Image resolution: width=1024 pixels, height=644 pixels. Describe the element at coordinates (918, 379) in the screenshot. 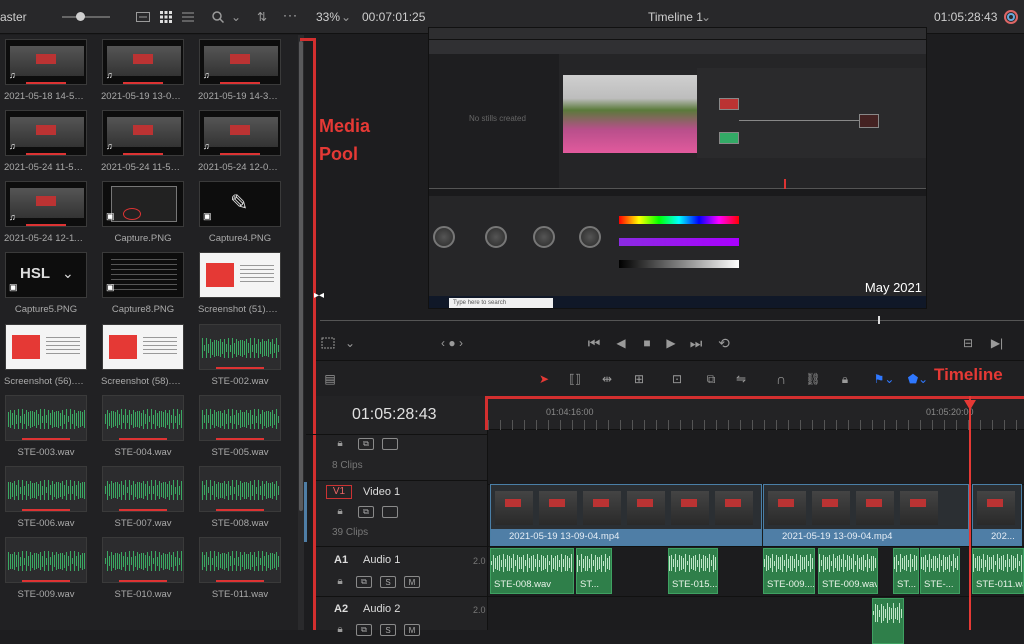

I see `marker-icon: ⬟⌄` at that location.